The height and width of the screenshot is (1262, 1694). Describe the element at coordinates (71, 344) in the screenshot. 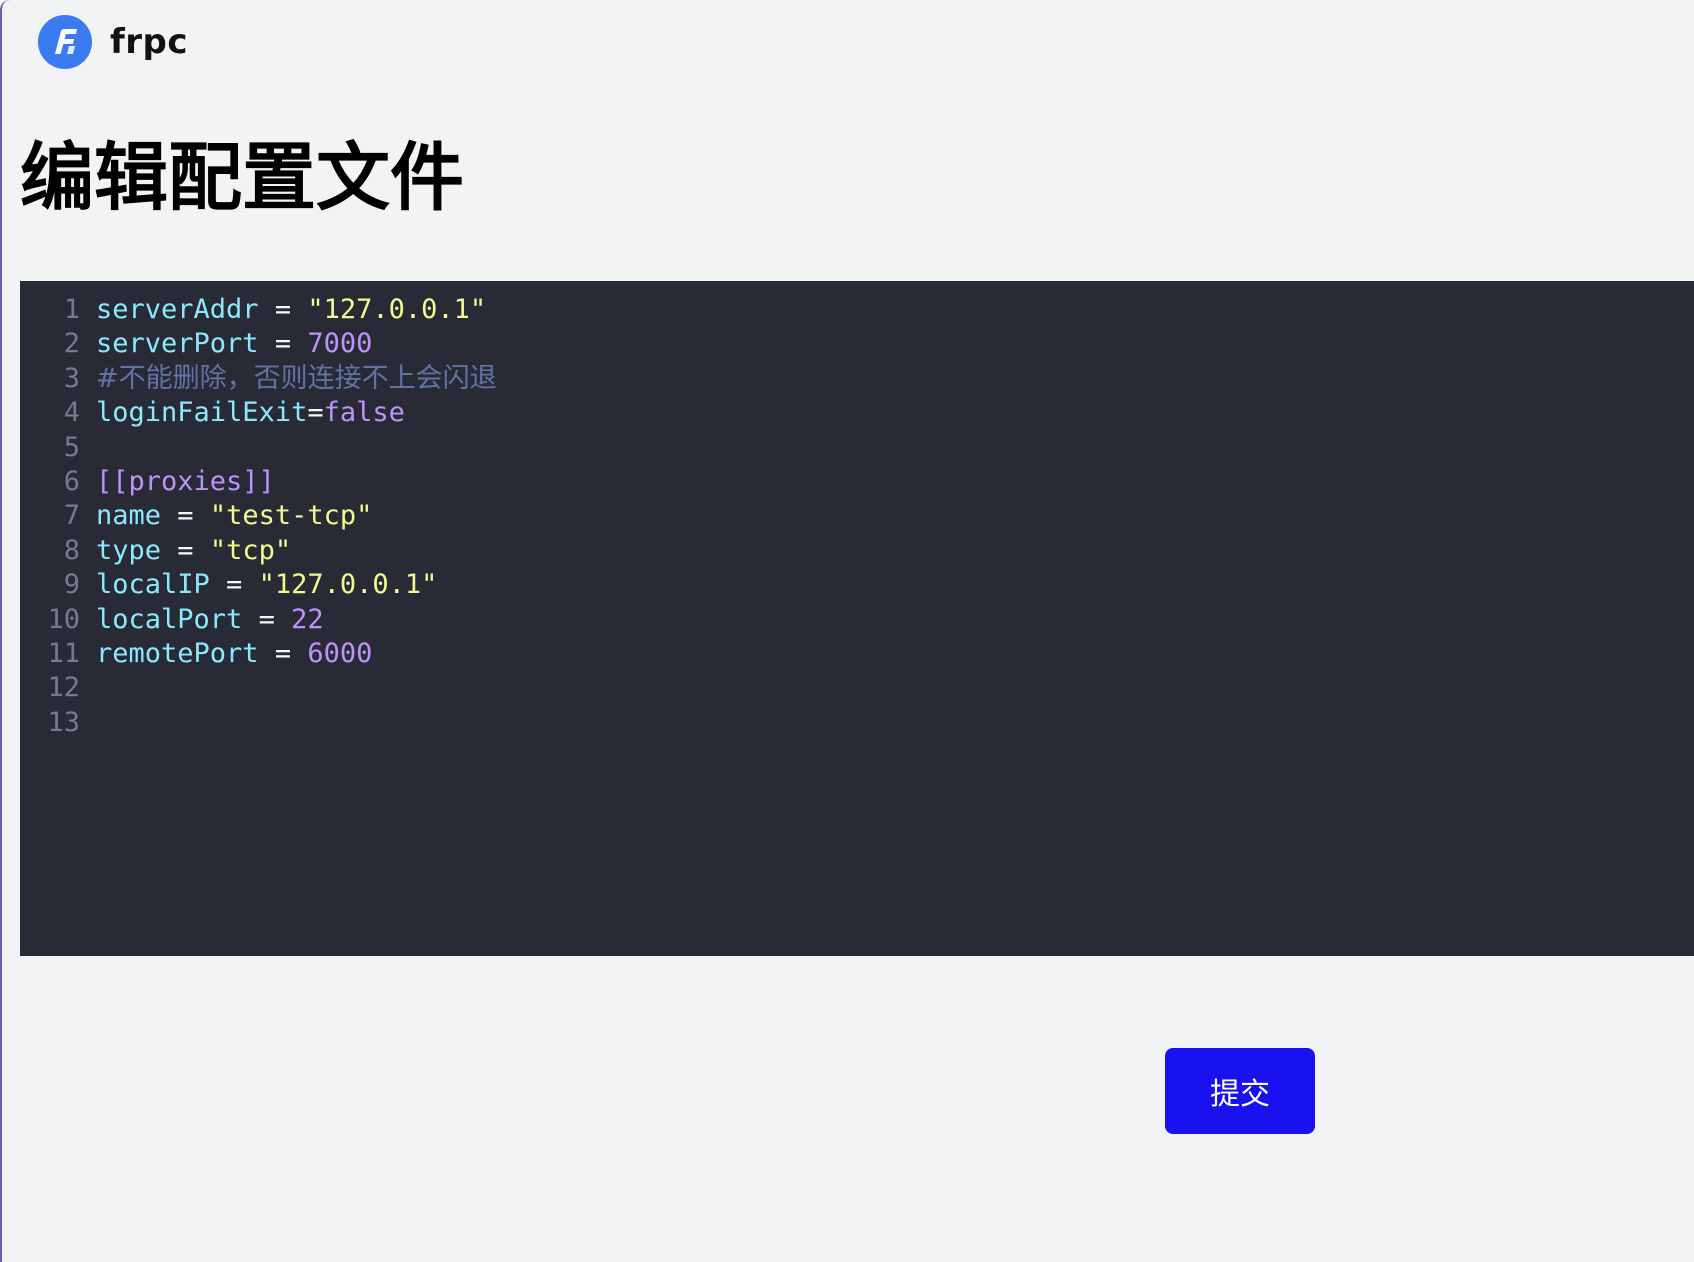

I see `line-number: 2` at that location.